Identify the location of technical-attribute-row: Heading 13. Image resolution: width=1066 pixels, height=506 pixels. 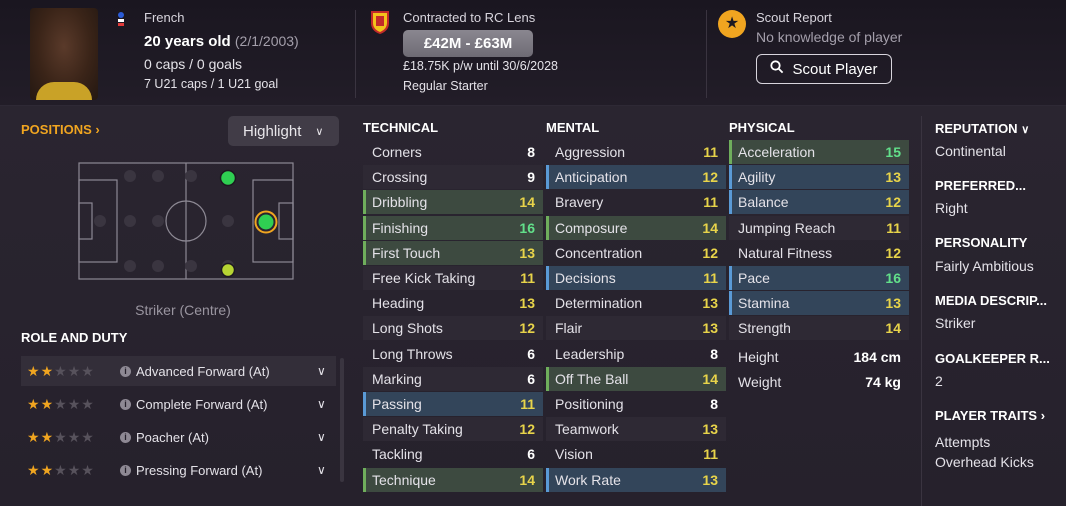
(453, 303).